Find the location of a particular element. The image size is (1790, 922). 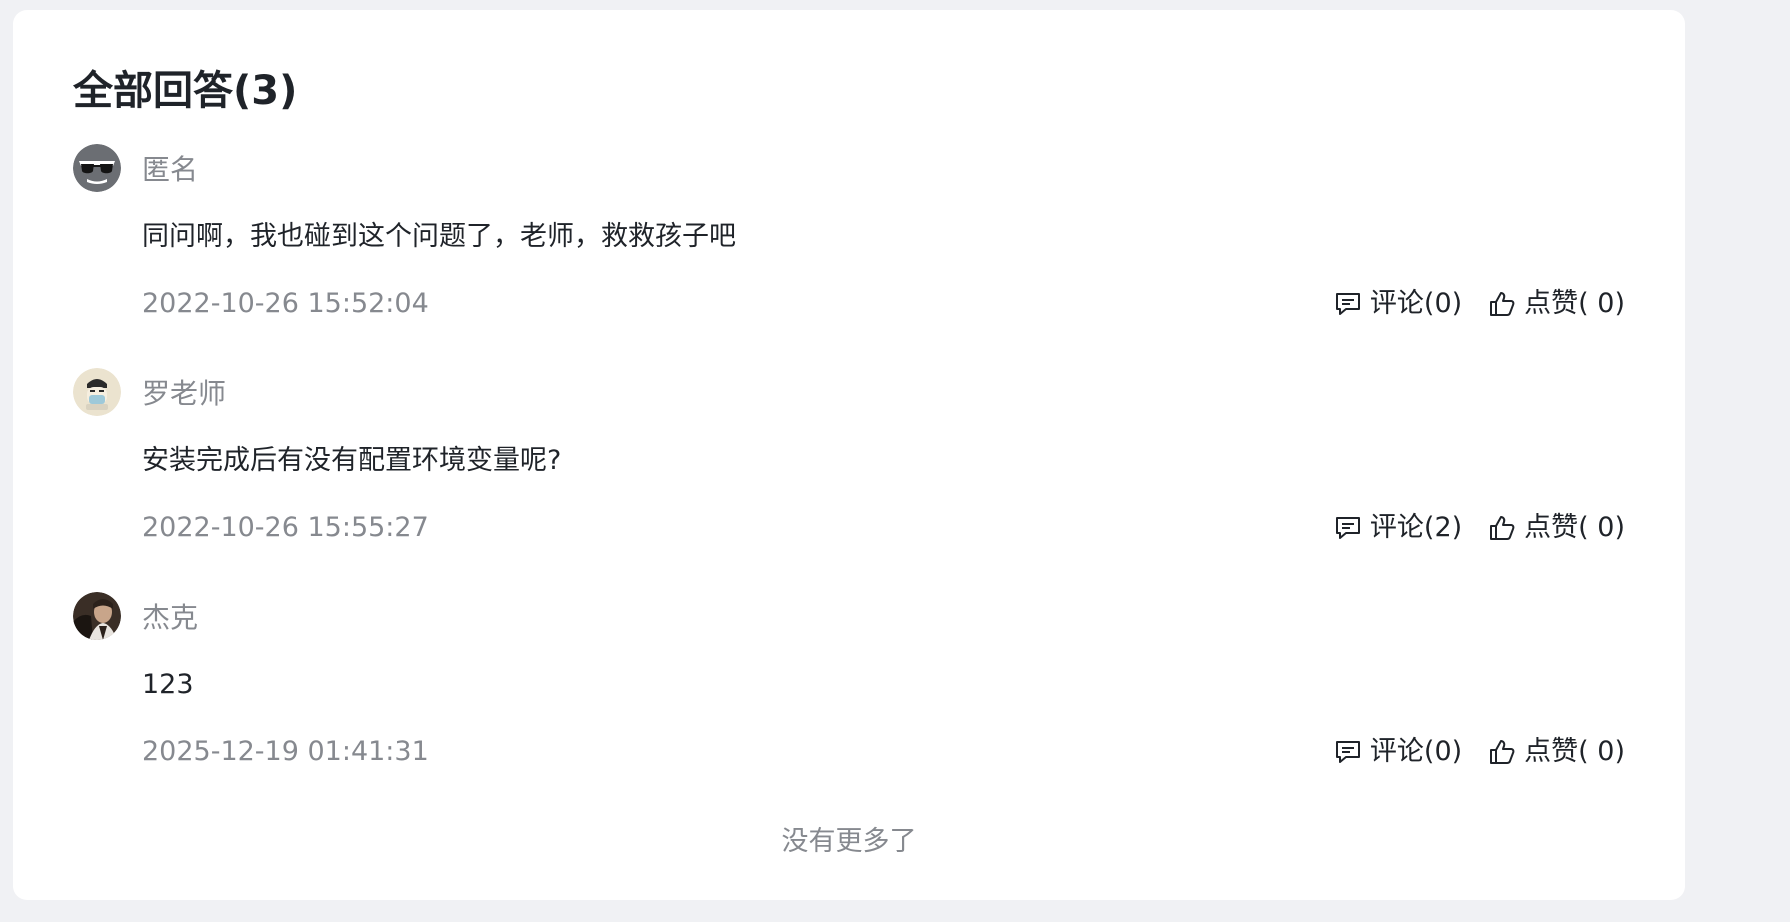

comment-button: 评论(2) is located at coordinates (1398, 528).